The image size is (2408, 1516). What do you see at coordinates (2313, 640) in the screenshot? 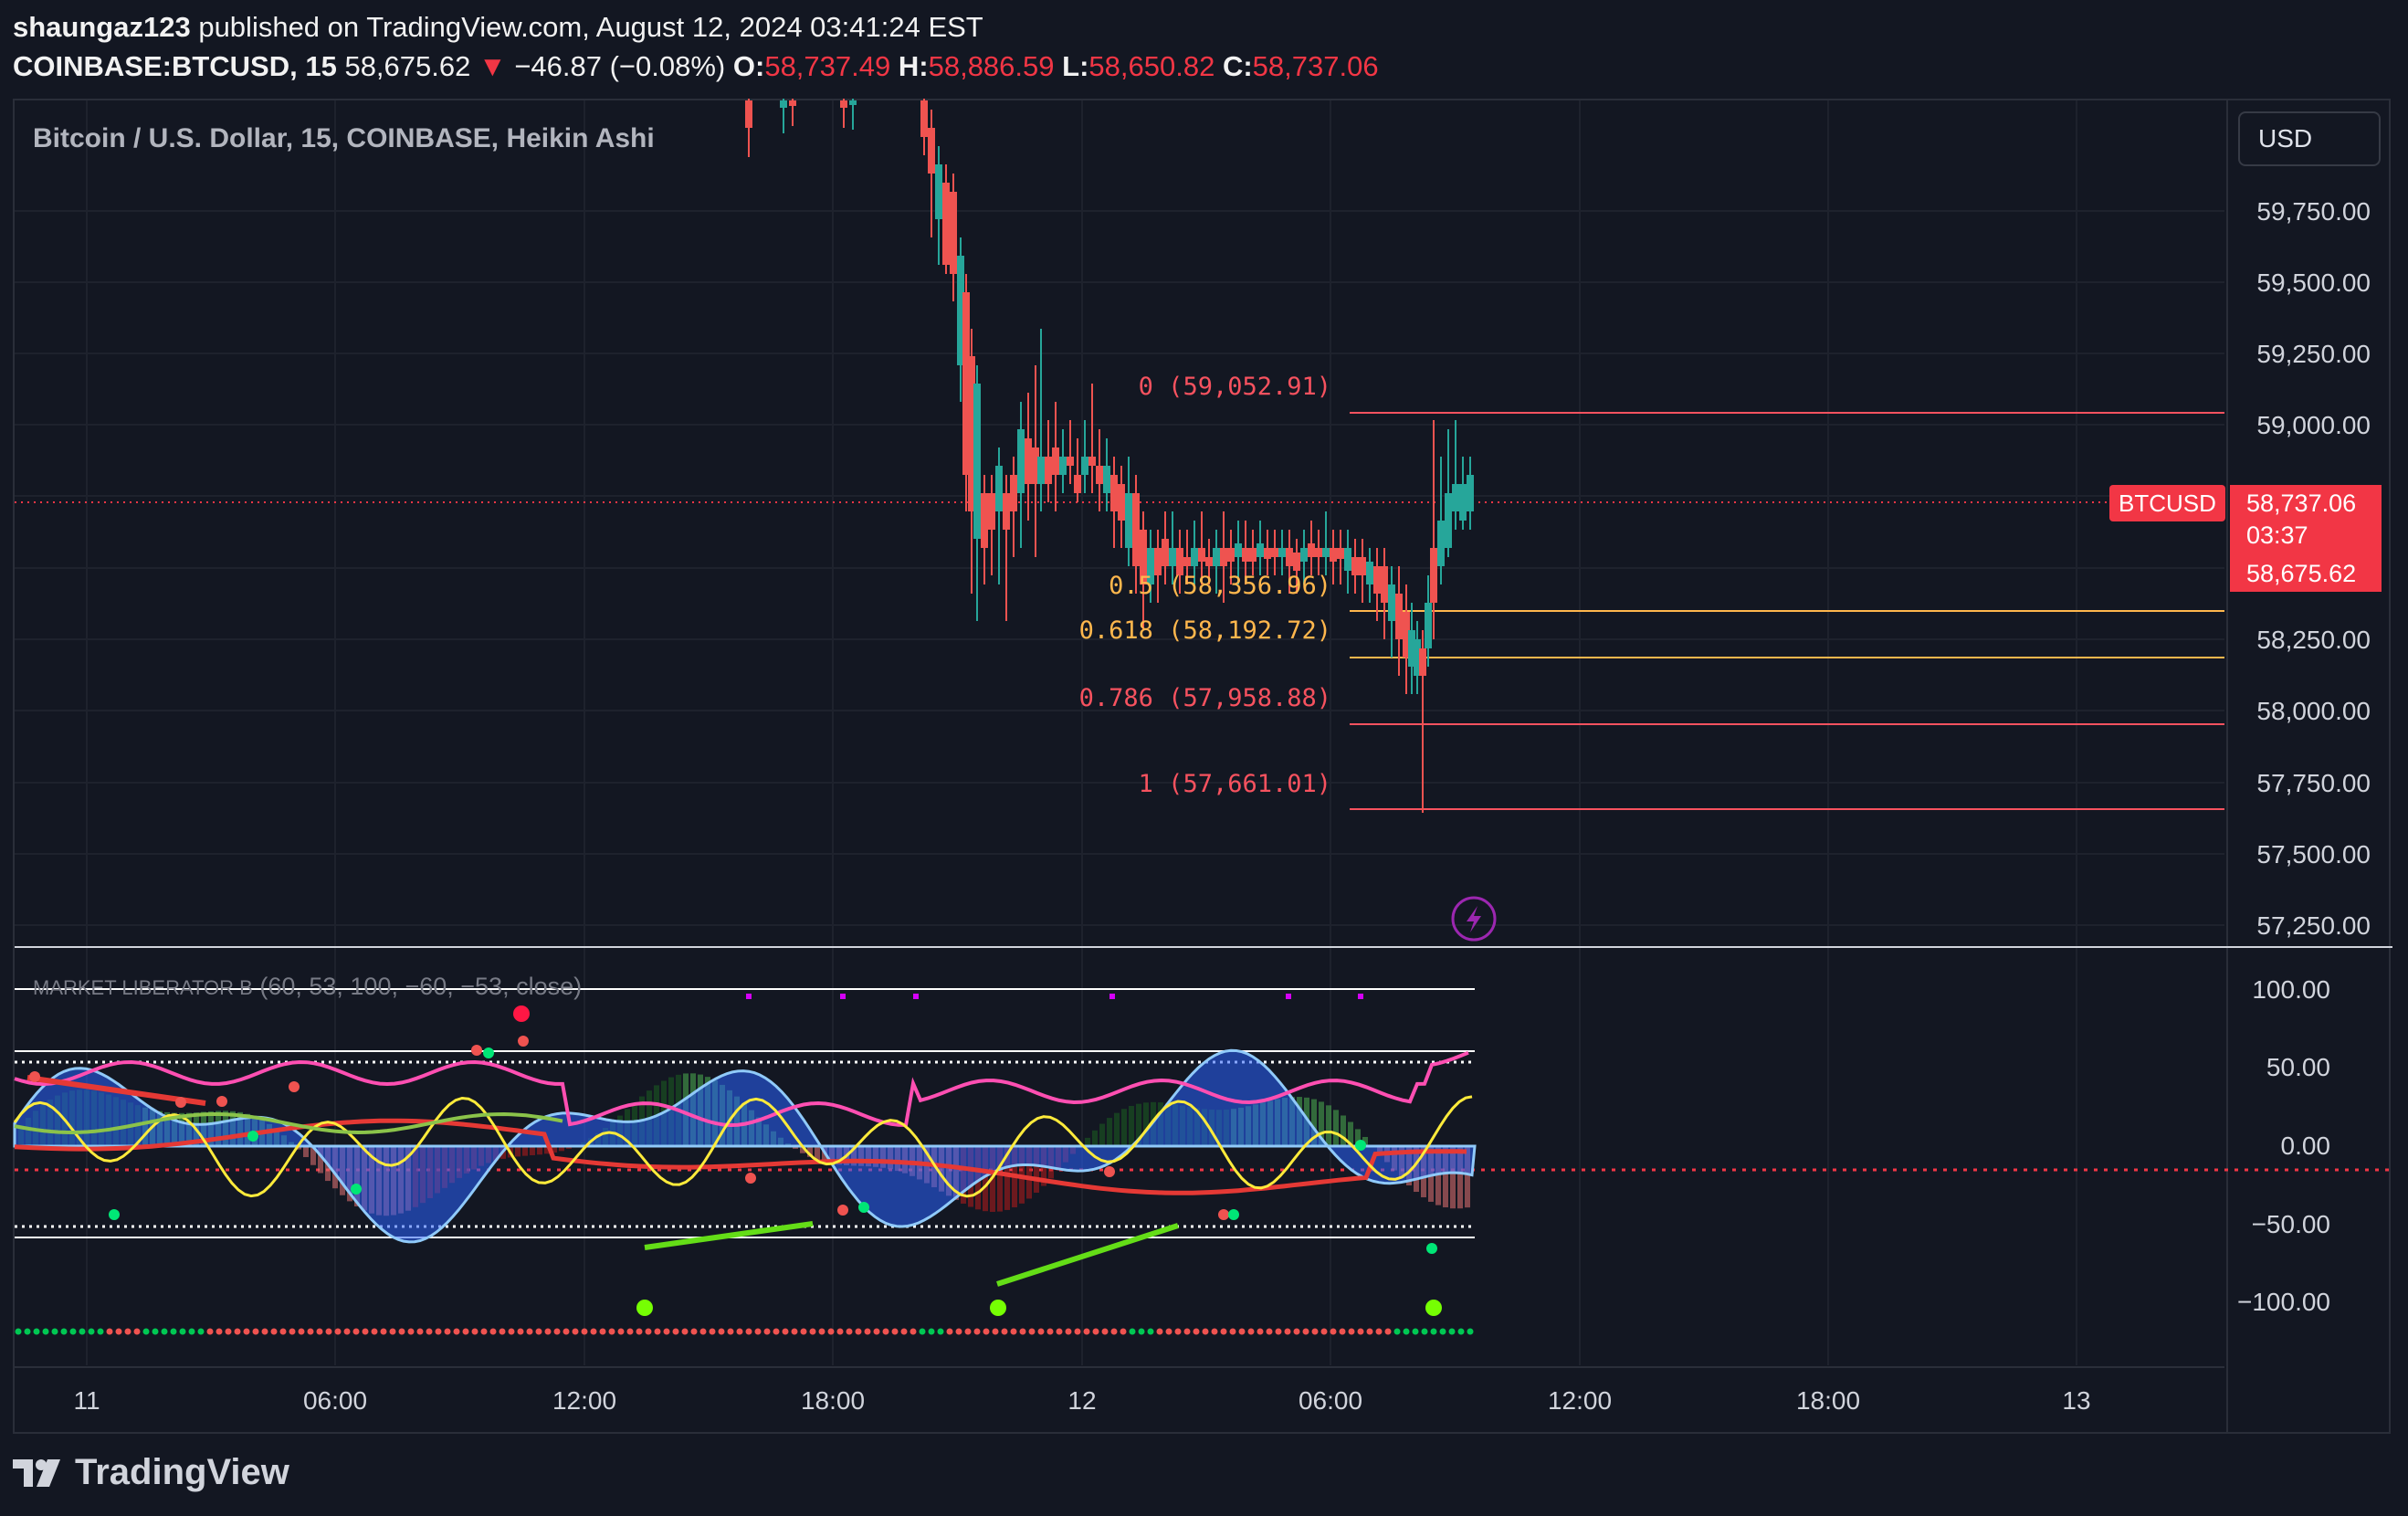
I see `price-tick: 58,250.00` at bounding box center [2313, 640].